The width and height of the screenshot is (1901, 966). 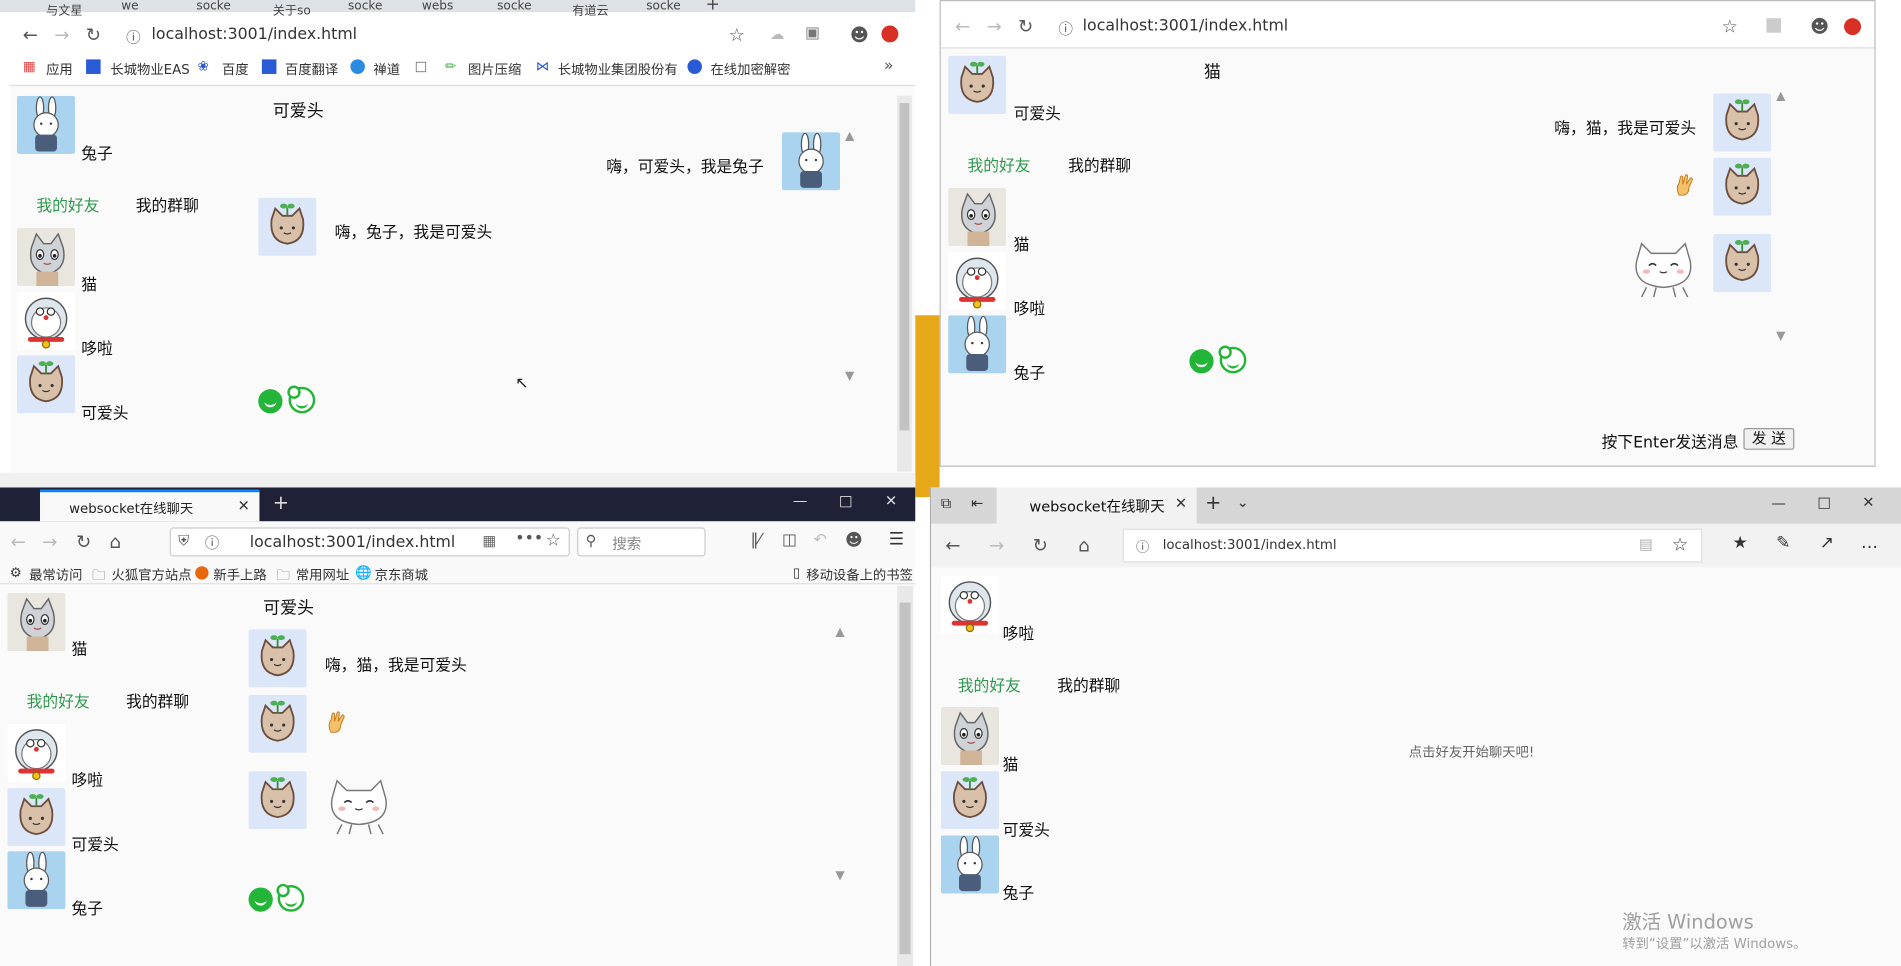 I want to click on qr-icon: ▦, so click(x=490, y=540).